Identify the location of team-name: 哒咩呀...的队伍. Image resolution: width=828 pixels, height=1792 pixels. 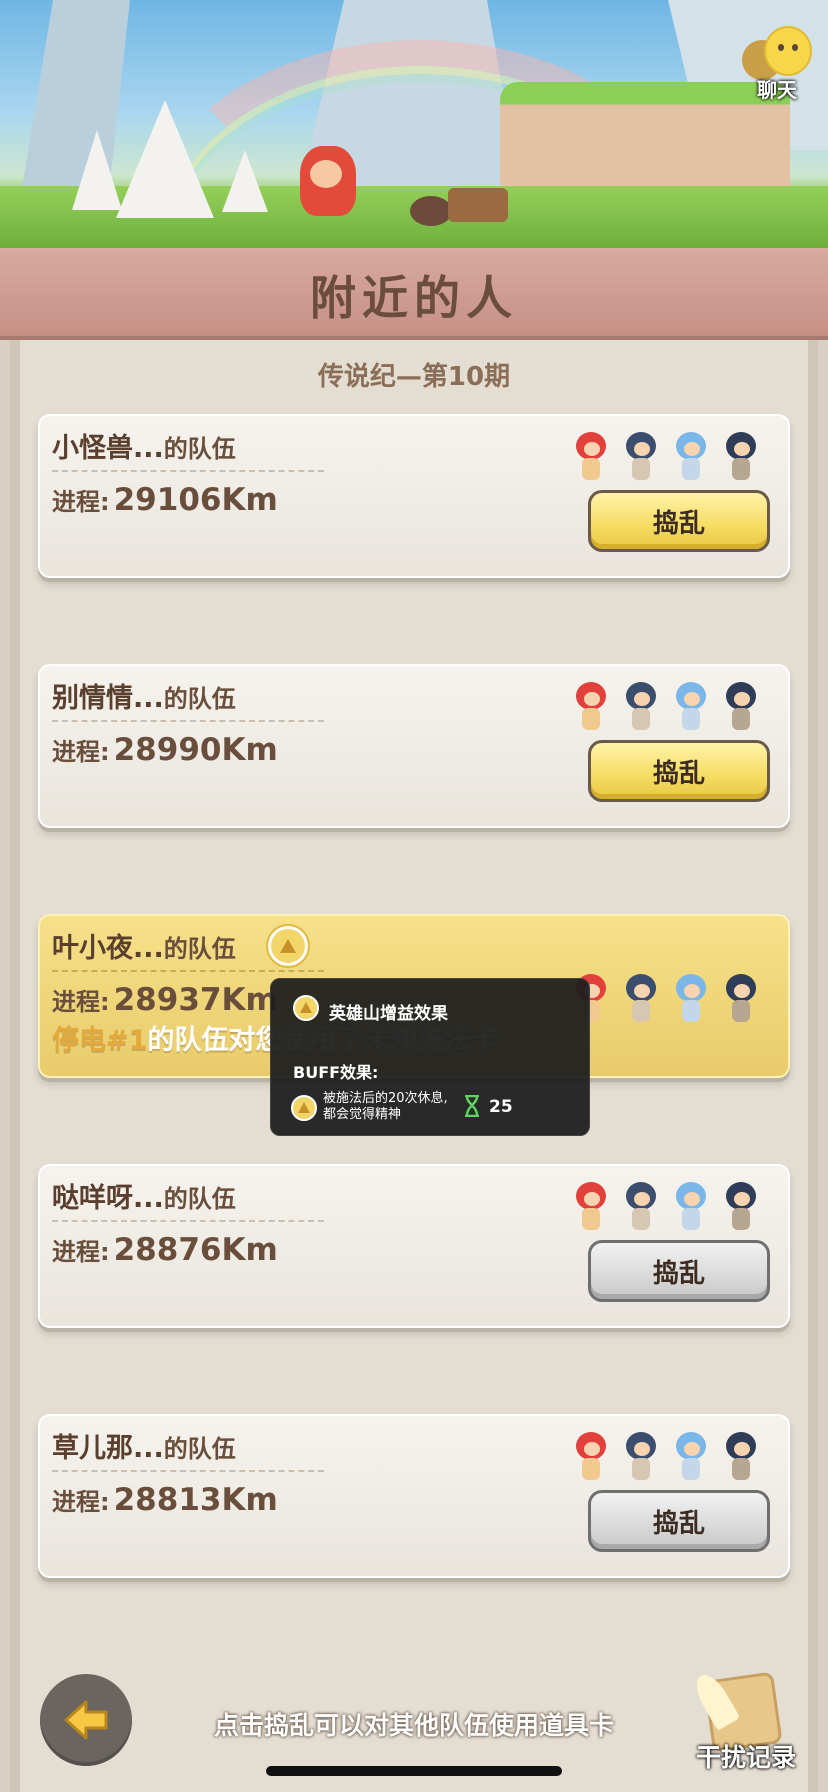
(144, 1198).